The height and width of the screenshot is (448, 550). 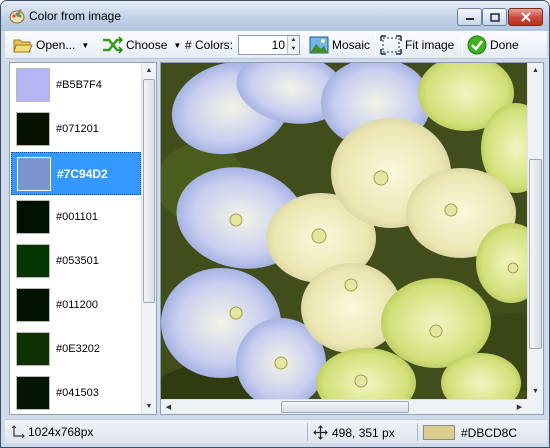 I want to click on close-button, so click(x=525, y=17).